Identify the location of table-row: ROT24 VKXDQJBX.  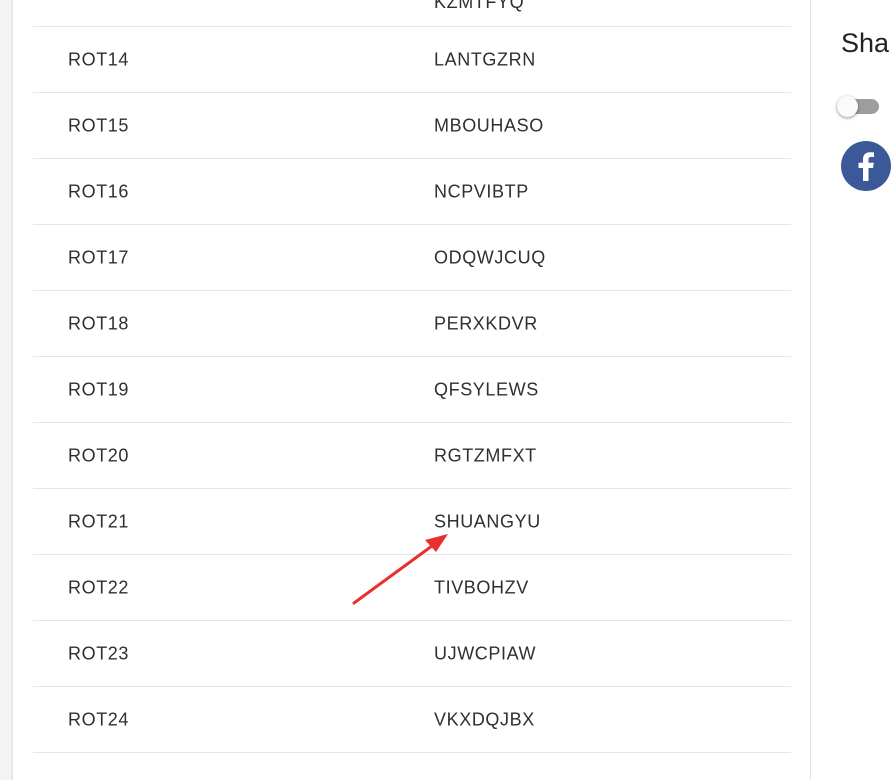
(412, 720).